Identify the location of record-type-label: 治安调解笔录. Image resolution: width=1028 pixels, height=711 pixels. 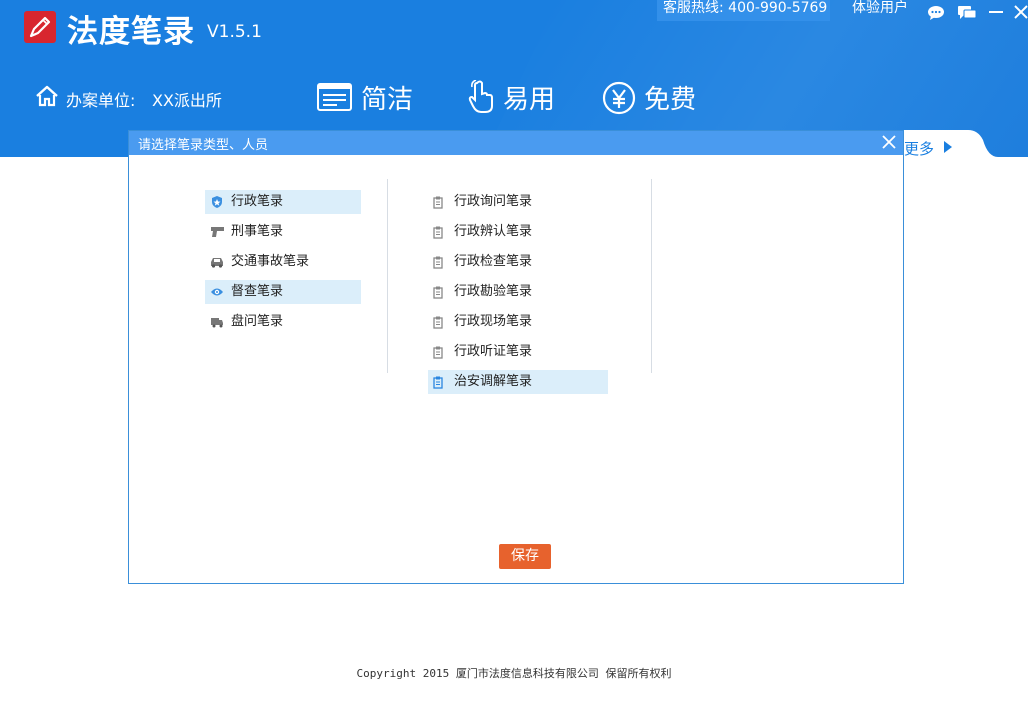
(493, 381).